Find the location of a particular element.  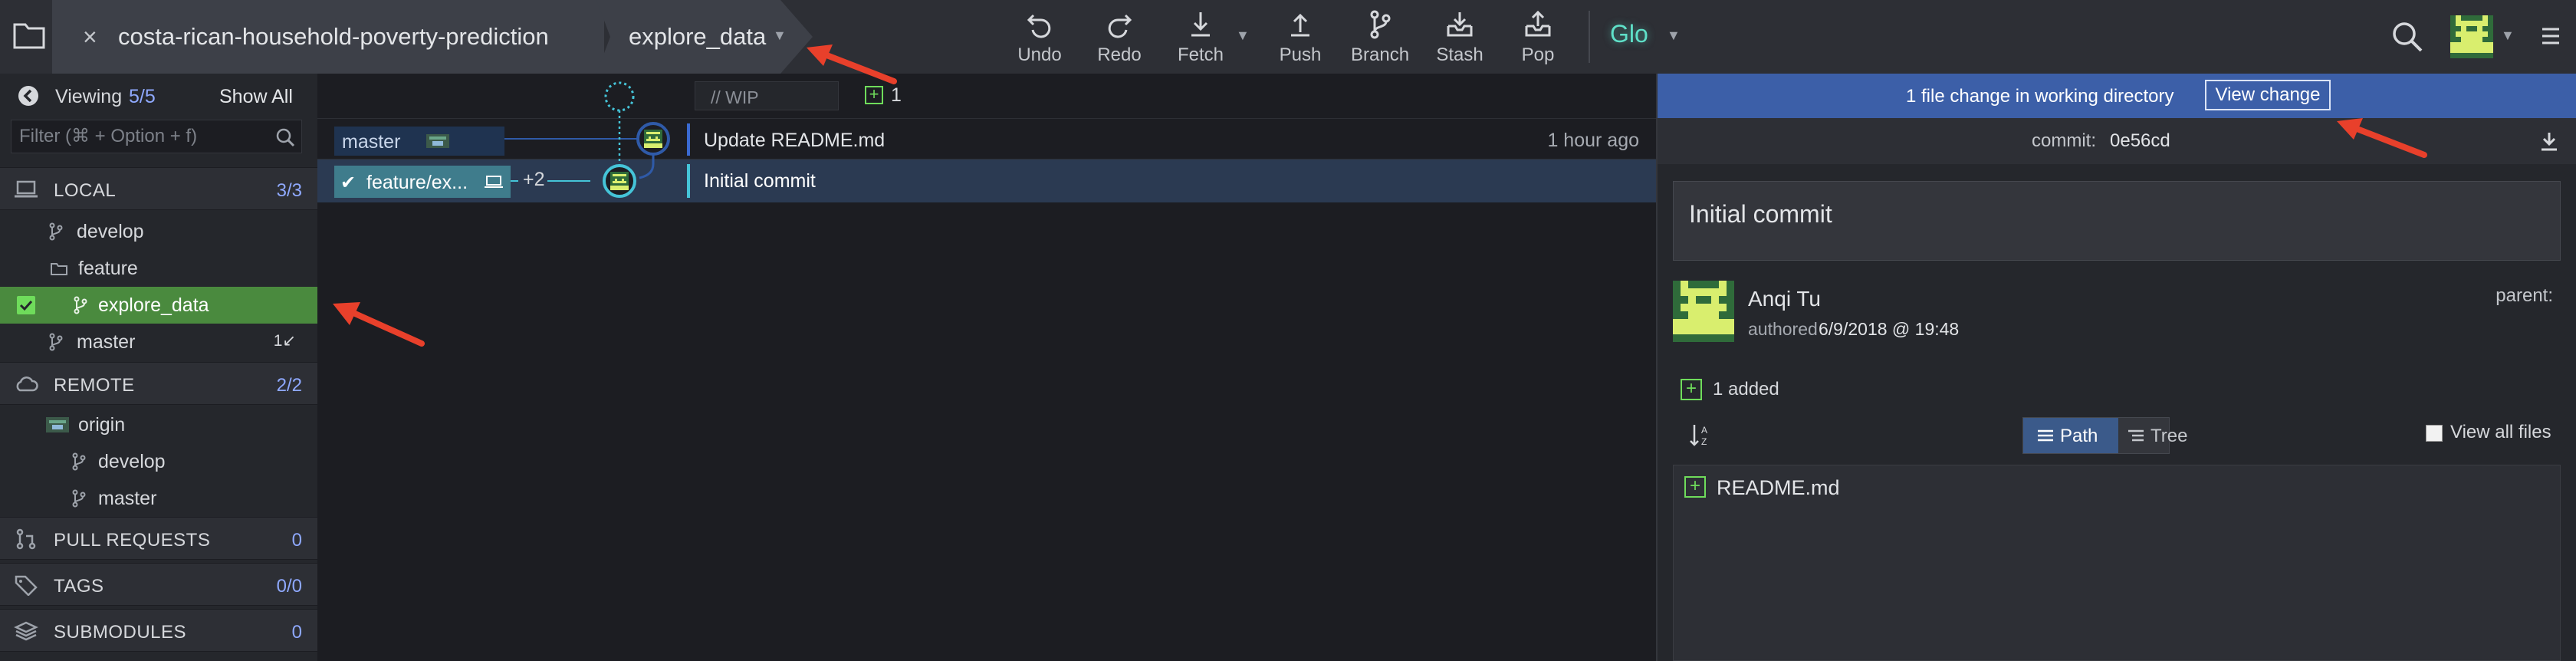

parent-label: parent: is located at coordinates (2525, 295).